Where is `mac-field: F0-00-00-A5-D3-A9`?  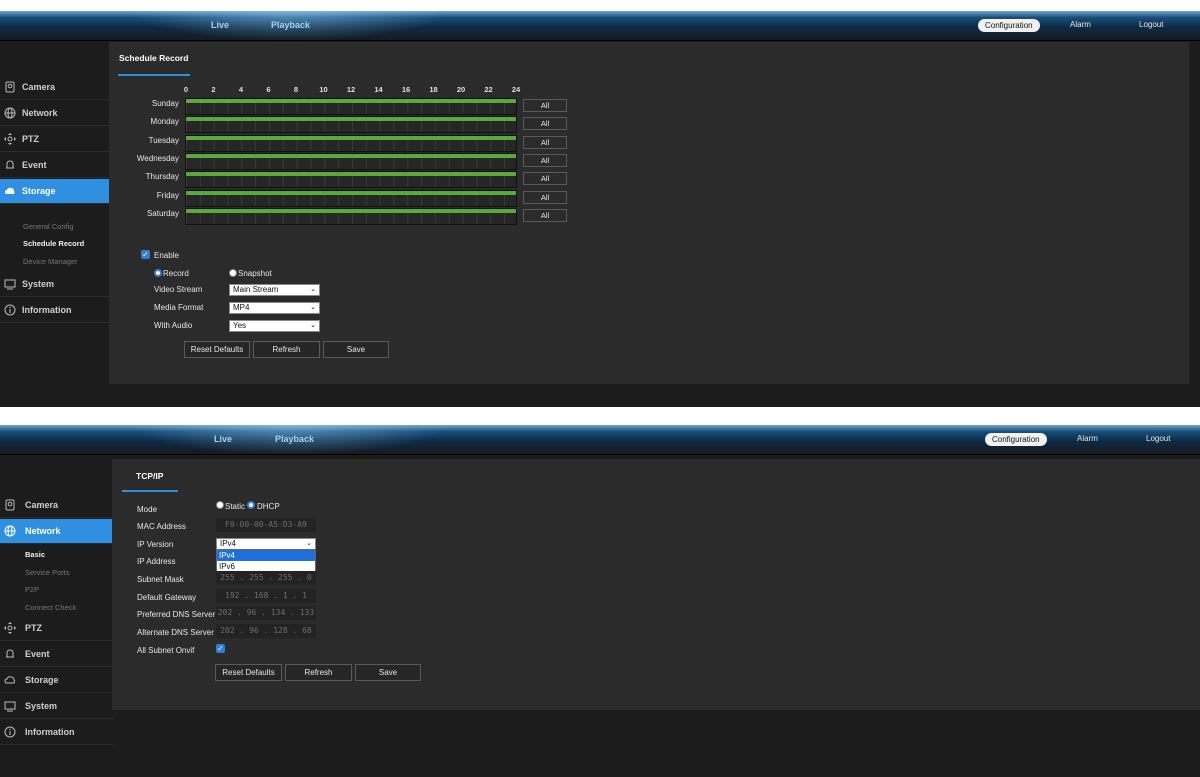
mac-field: F0-00-00-A5-D3-A9 is located at coordinates (266, 525).